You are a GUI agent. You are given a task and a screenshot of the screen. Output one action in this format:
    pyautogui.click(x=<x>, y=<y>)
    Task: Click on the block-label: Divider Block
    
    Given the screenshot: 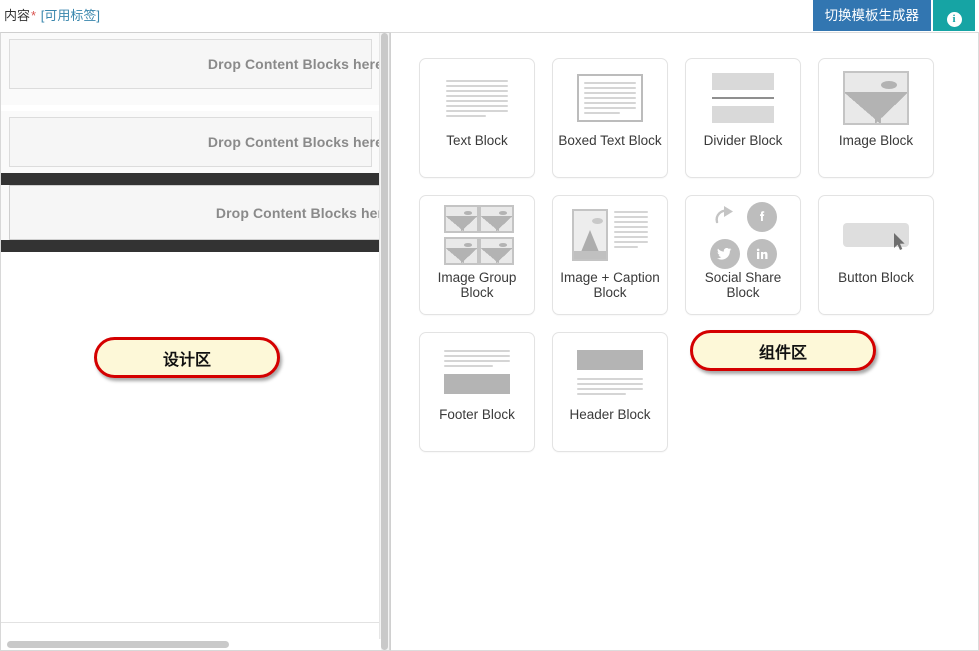 What is the action you would take?
    pyautogui.click(x=743, y=140)
    